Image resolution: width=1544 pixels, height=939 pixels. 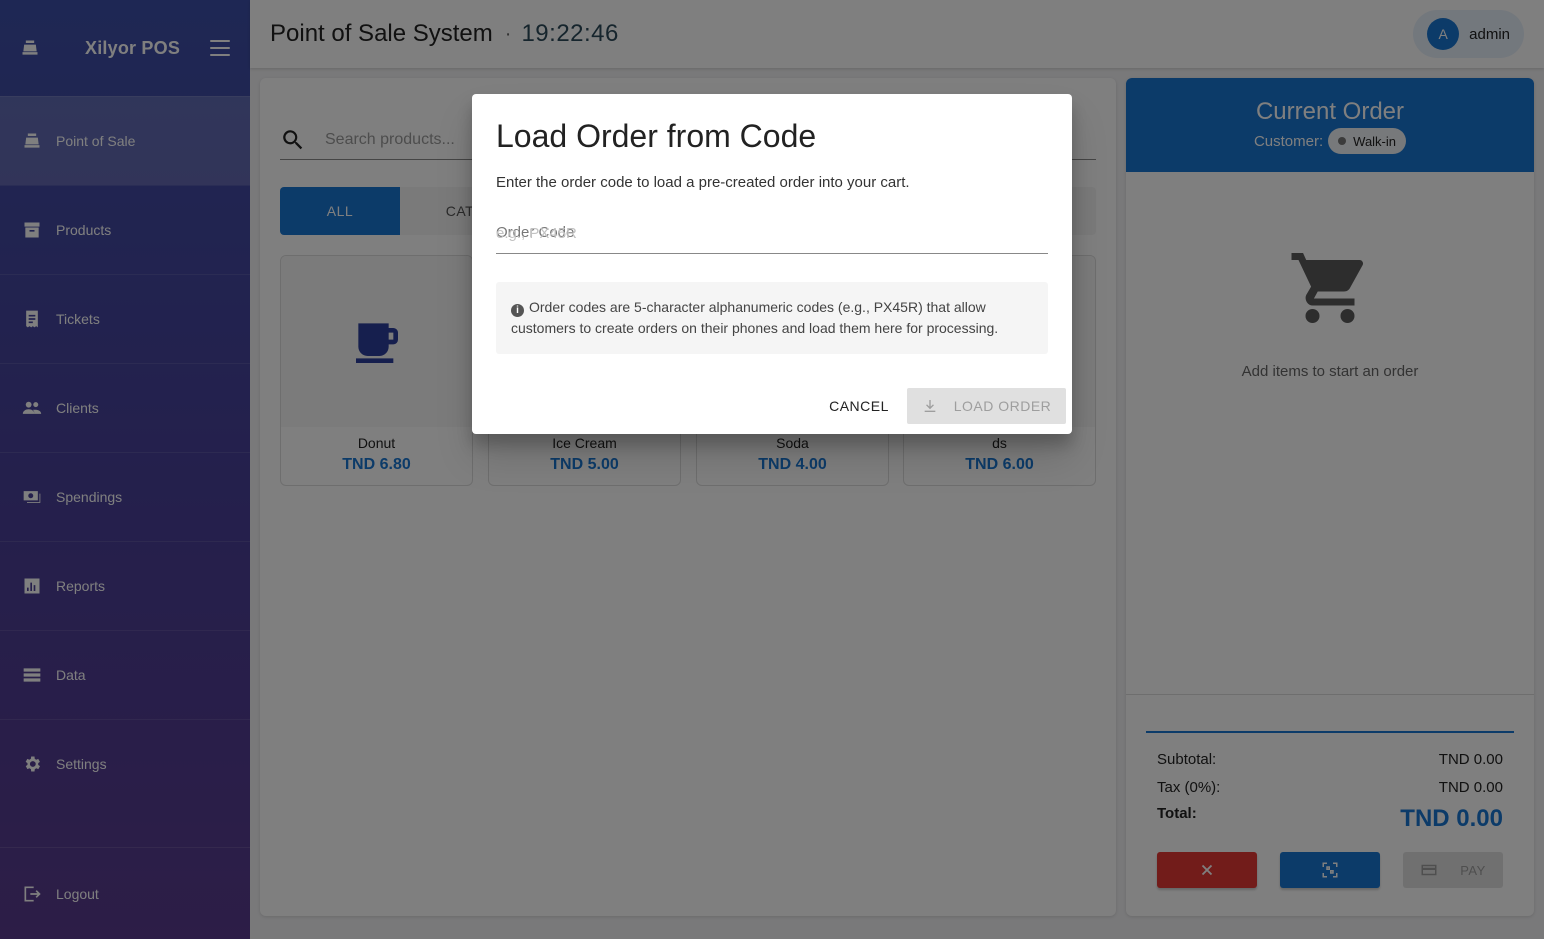 I want to click on dialog-title: Load Order from Code, so click(x=656, y=136).